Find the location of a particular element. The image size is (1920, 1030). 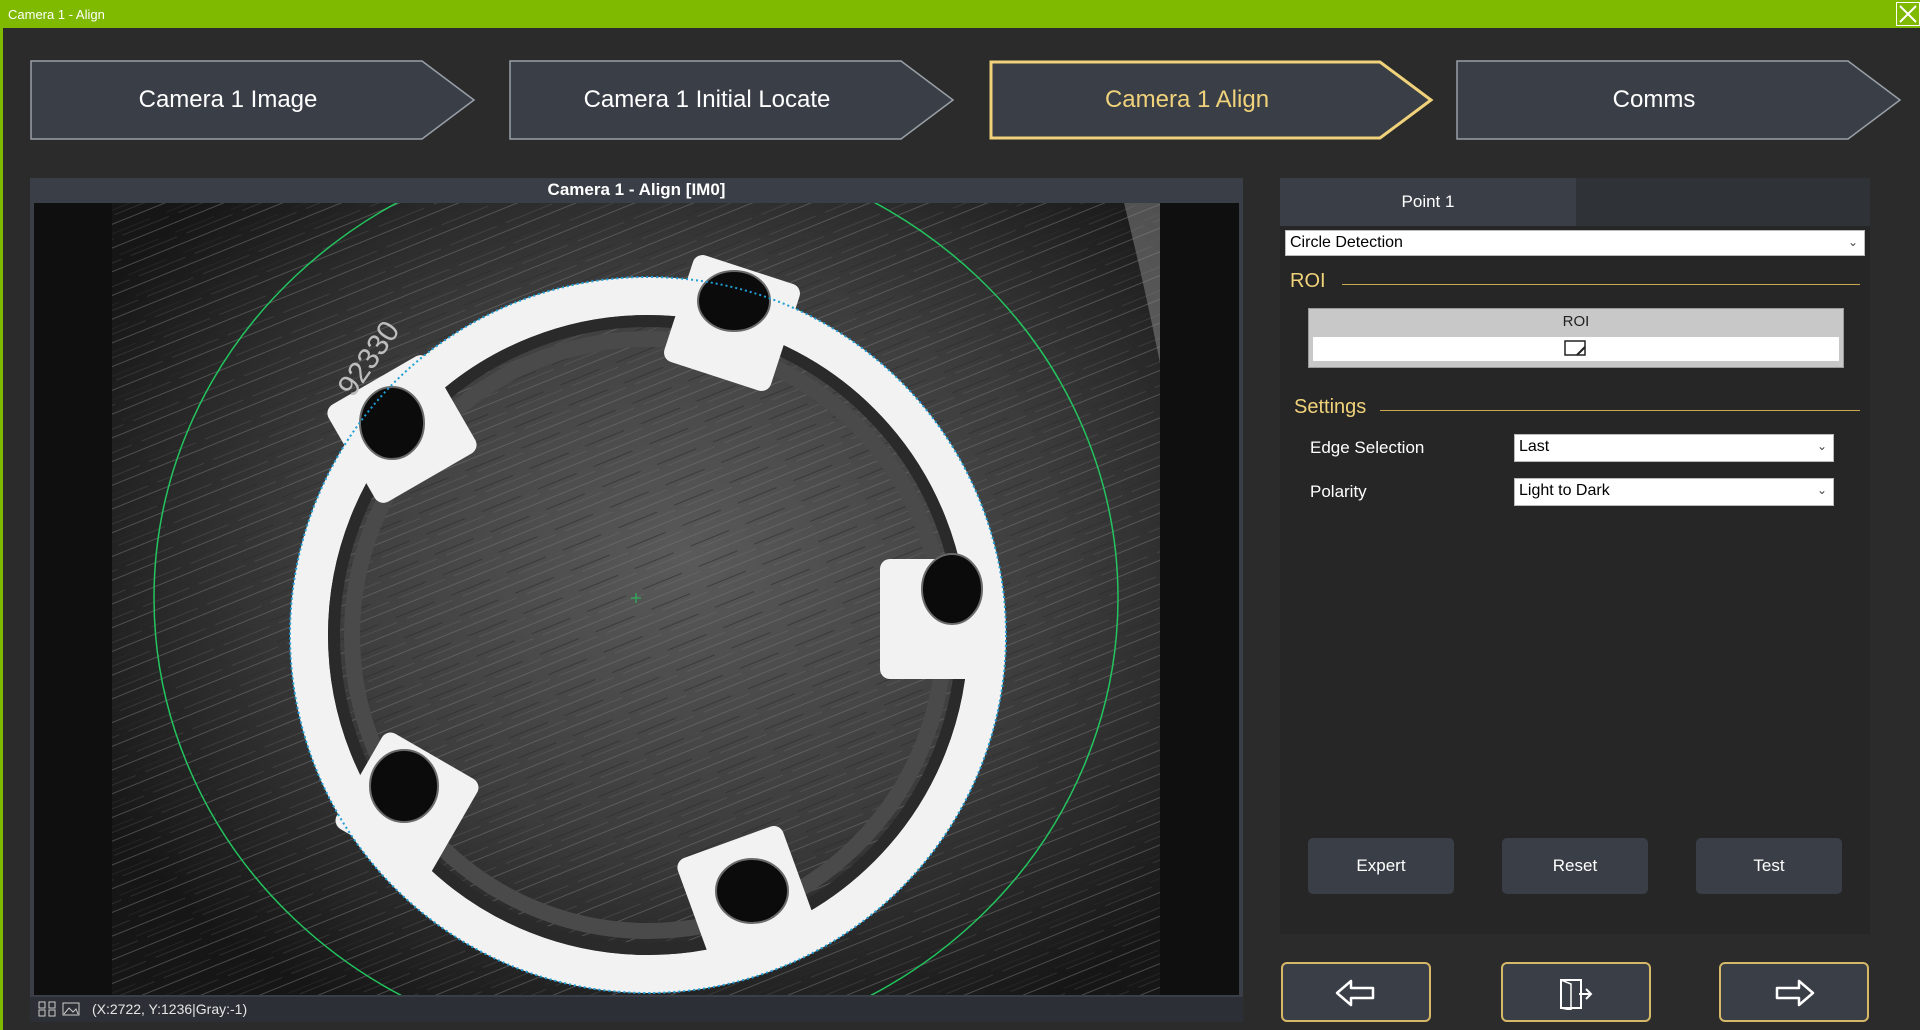

image-title: Camera 1 - Align [IM0] is located at coordinates (636, 189).